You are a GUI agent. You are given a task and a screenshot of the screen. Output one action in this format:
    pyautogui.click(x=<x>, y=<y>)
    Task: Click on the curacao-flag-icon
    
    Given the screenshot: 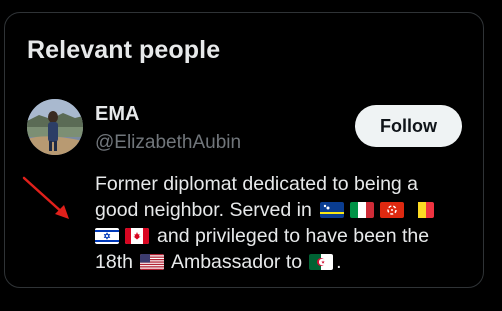 What is the action you would take?
    pyautogui.click(x=331, y=210)
    